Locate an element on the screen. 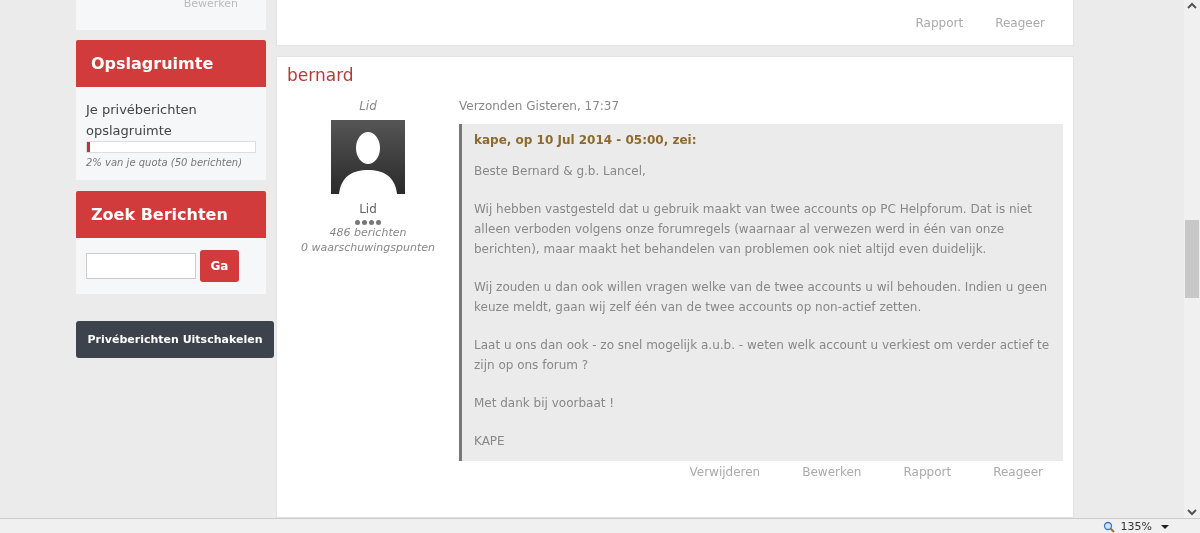 The width and height of the screenshot is (1200, 533). member-group: Lid is located at coordinates (368, 209).